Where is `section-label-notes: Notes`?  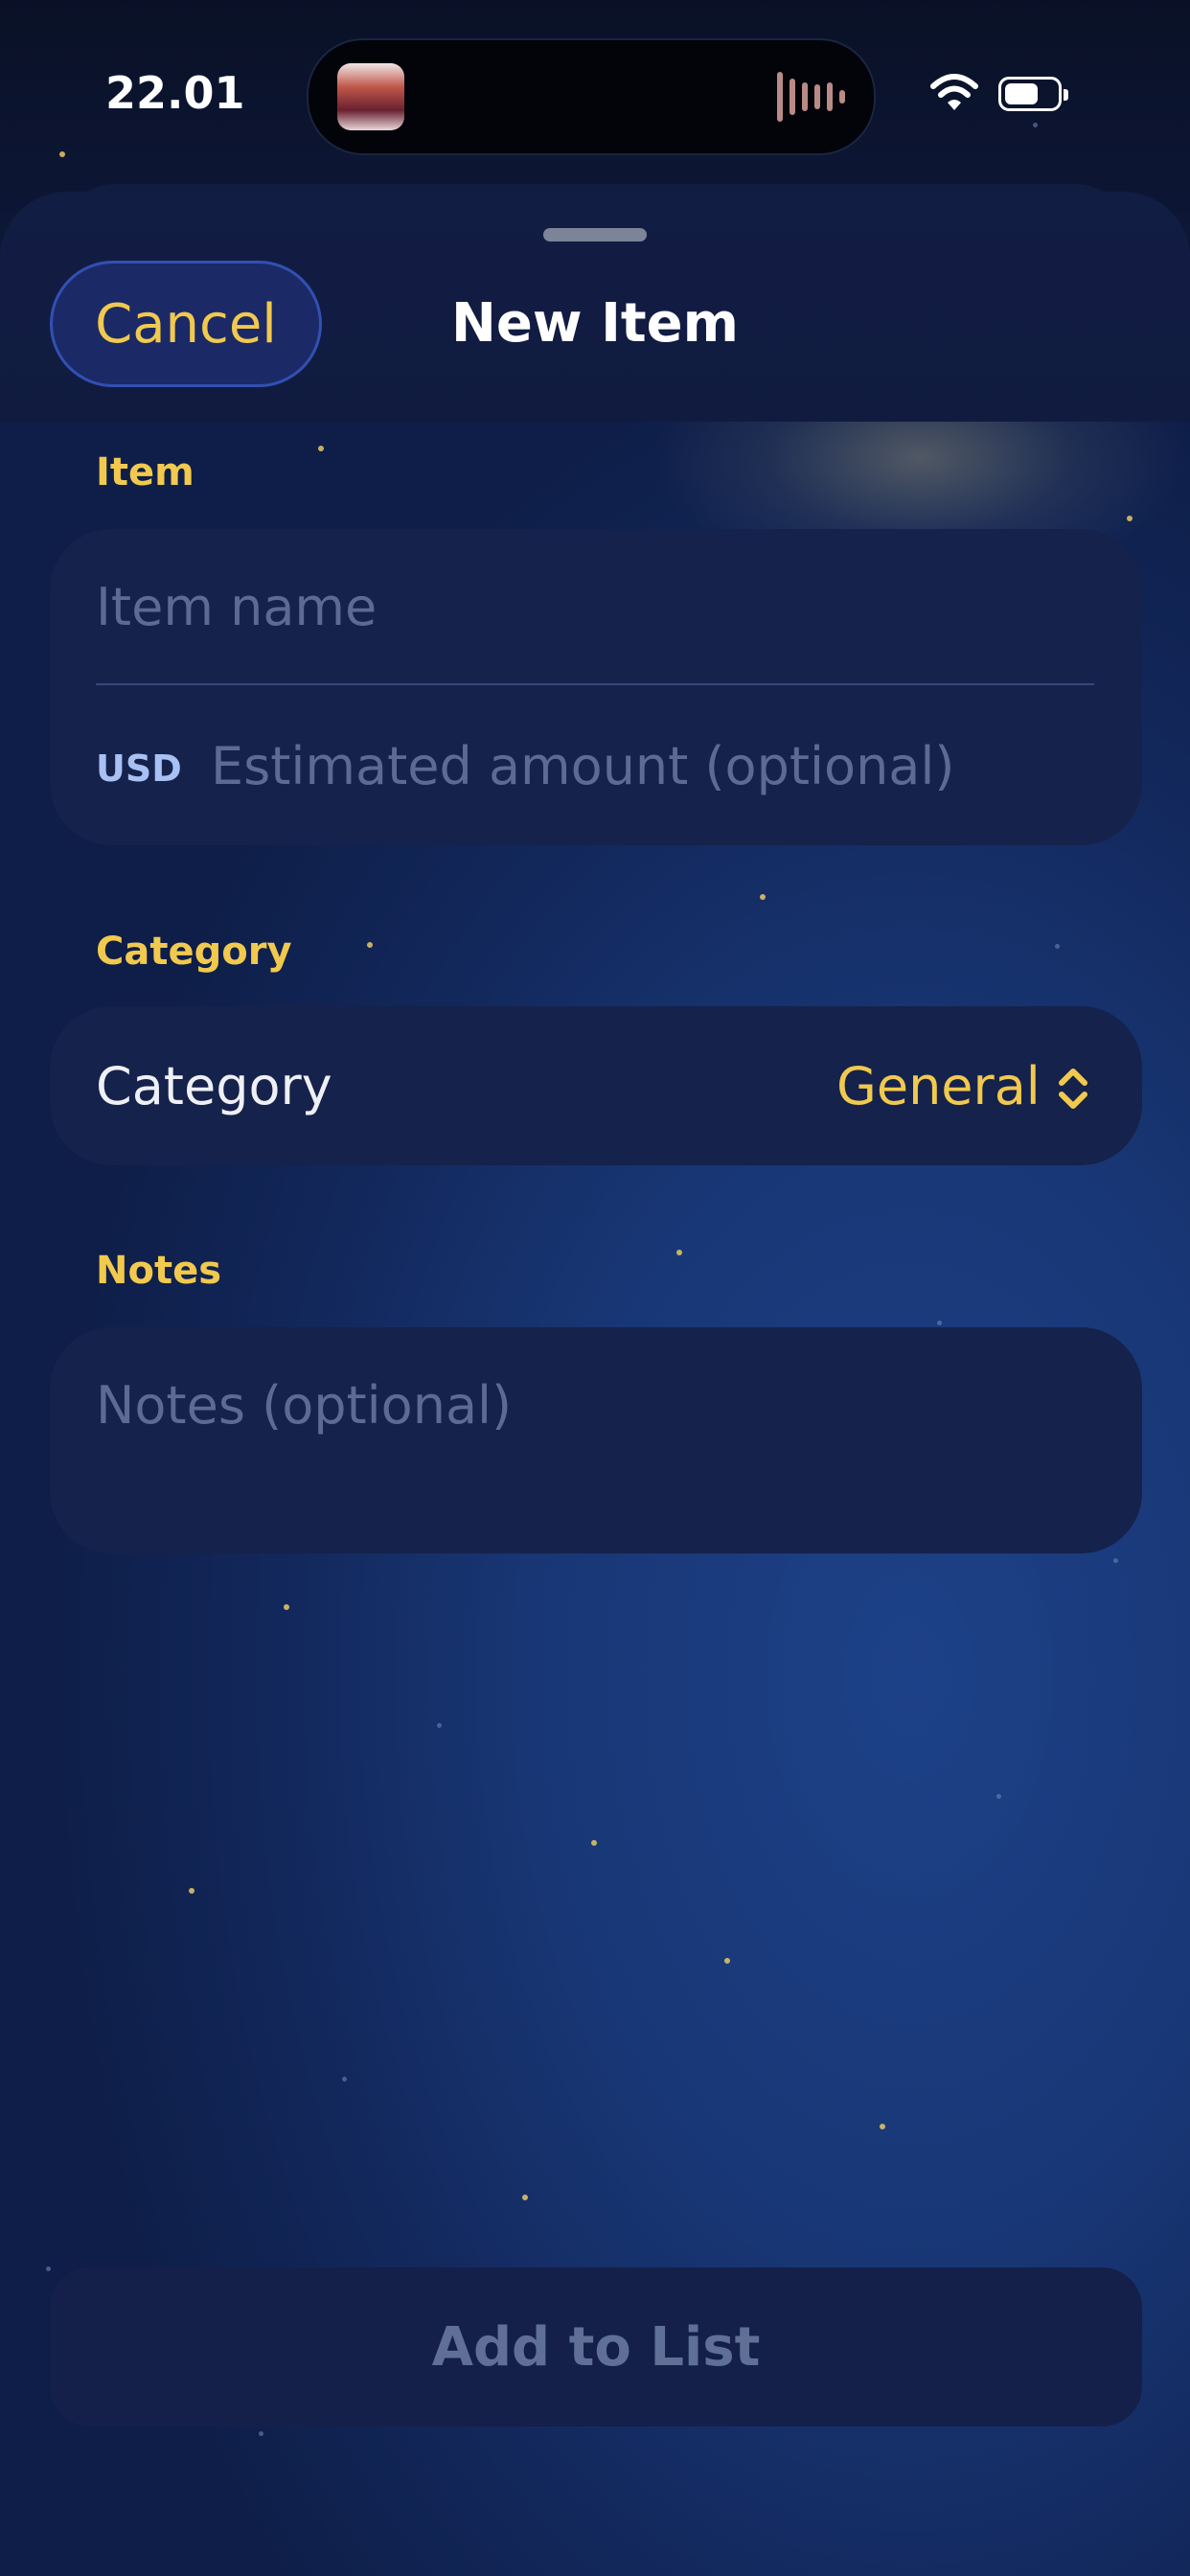
section-label-notes: Notes is located at coordinates (159, 1271).